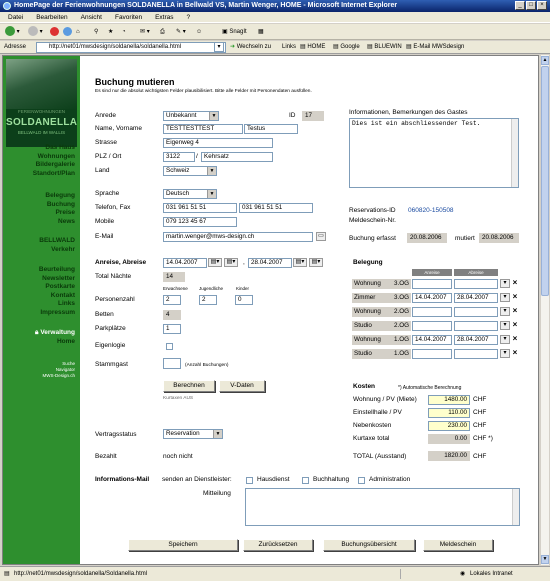 The height and width of the screenshot is (581, 550). Describe the element at coordinates (270, 263) in the screenshot. I see `abreise-input: 28.04.2007` at that location.